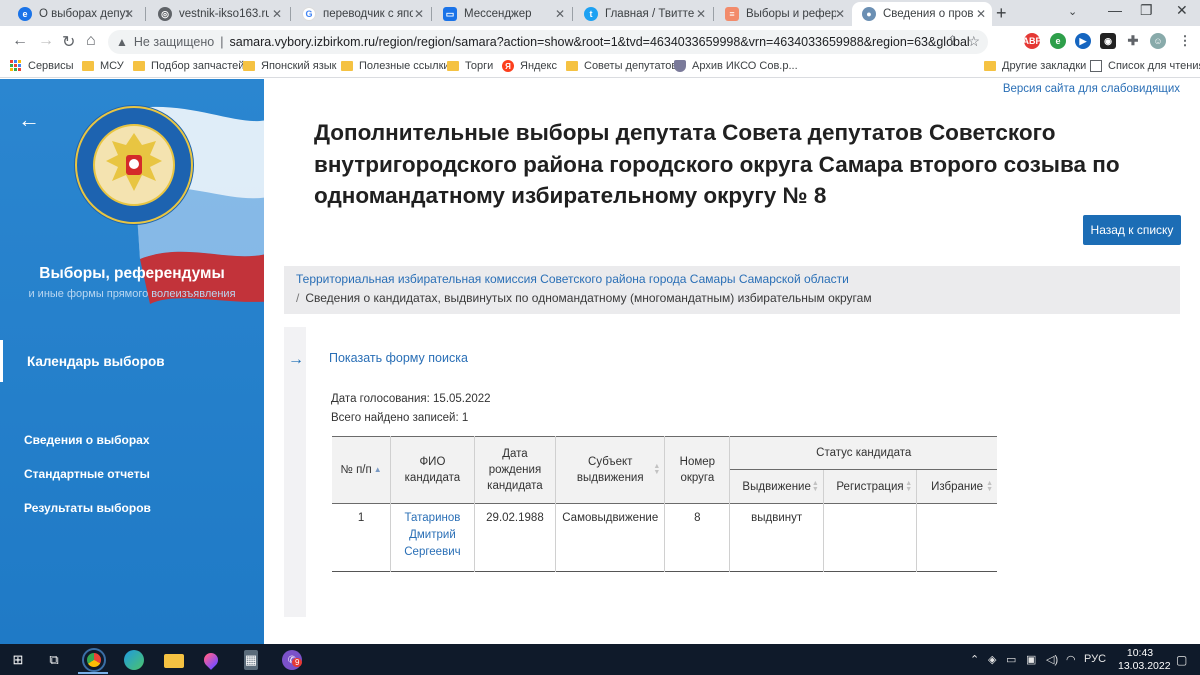 The width and height of the screenshot is (1200, 675). I want to click on profile-avatar: ☺, so click(1158, 41).